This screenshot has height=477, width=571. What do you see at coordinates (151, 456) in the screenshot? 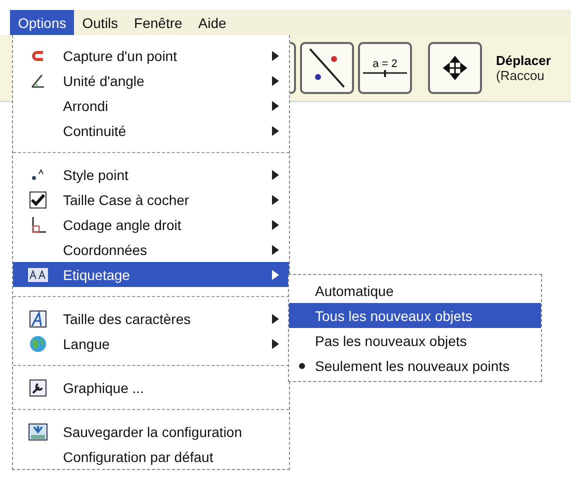
I see `menu-item: Configuration par défaut` at bounding box center [151, 456].